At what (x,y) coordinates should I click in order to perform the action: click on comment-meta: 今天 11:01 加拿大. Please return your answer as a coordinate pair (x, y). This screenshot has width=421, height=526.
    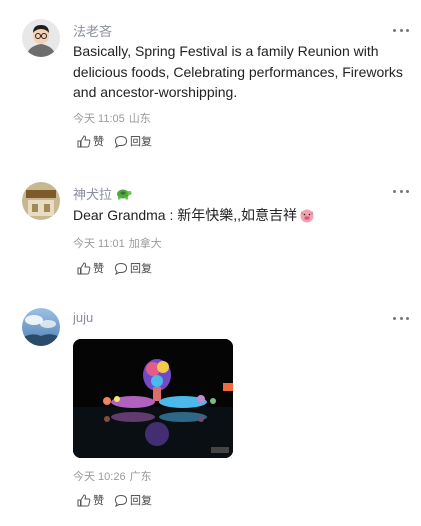
    Looking at the image, I should click on (117, 243).